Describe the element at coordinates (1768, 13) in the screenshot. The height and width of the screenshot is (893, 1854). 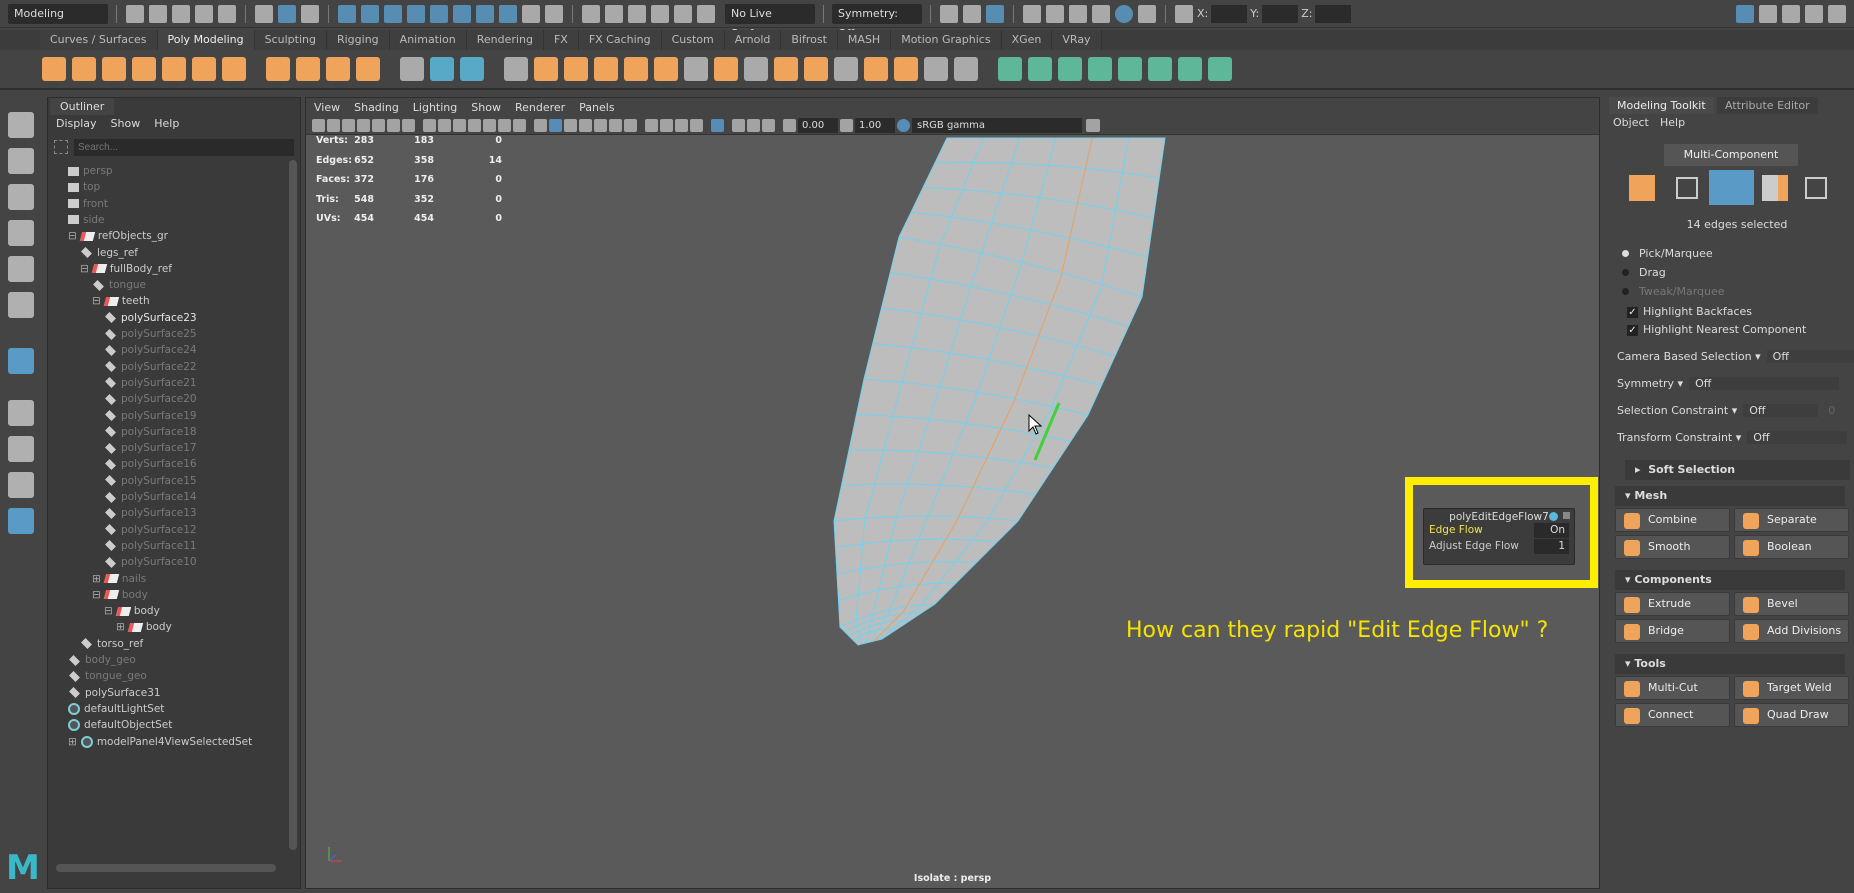
I see `character-controls-icon` at that location.